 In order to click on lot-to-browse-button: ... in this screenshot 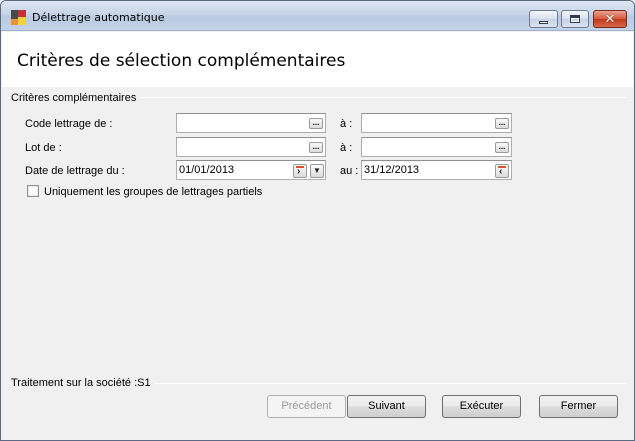, I will do `click(502, 147)`.